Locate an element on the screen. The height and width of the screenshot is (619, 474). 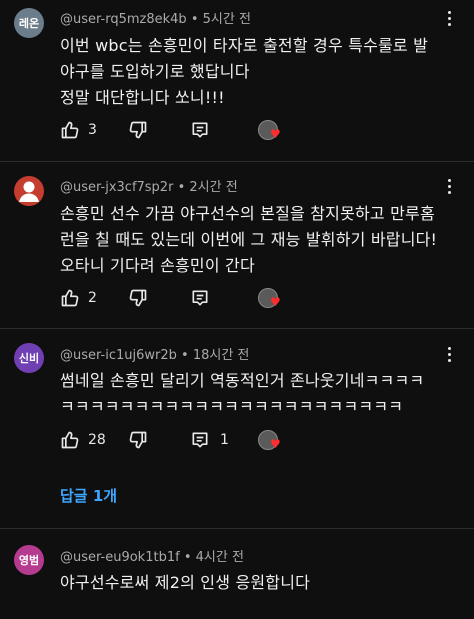
author-handle: @user-eu9ok1tb1f is located at coordinates (120, 557).